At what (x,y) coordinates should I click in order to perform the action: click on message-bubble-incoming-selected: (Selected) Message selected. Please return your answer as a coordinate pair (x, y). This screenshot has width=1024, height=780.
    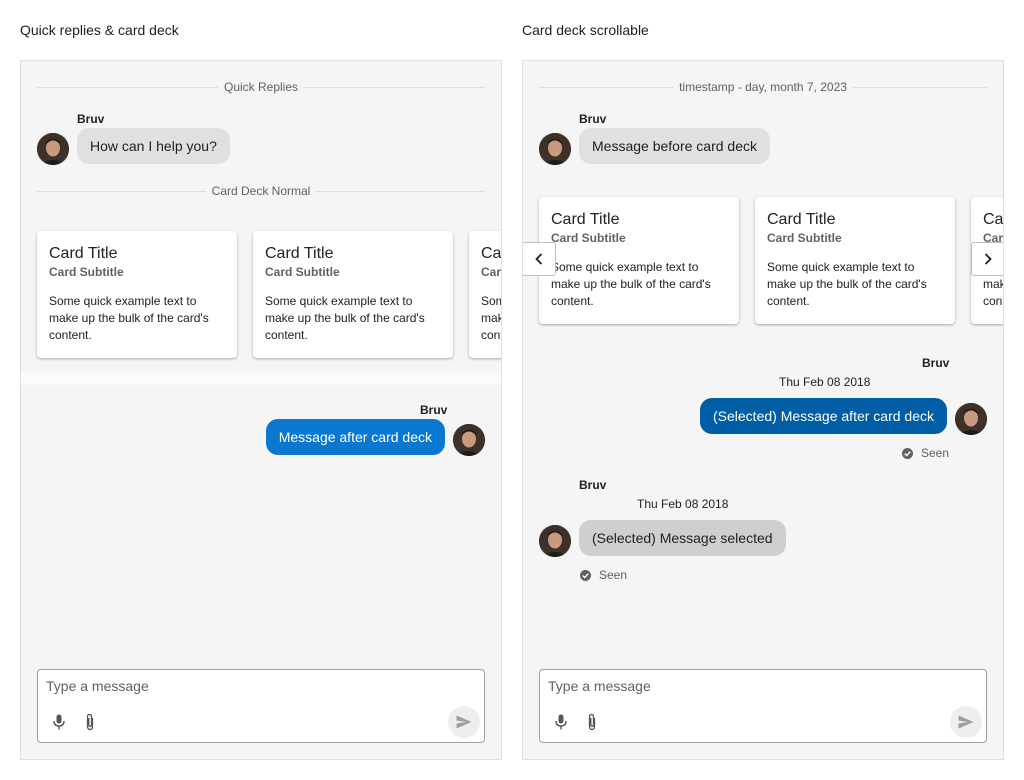
    Looking at the image, I should click on (682, 538).